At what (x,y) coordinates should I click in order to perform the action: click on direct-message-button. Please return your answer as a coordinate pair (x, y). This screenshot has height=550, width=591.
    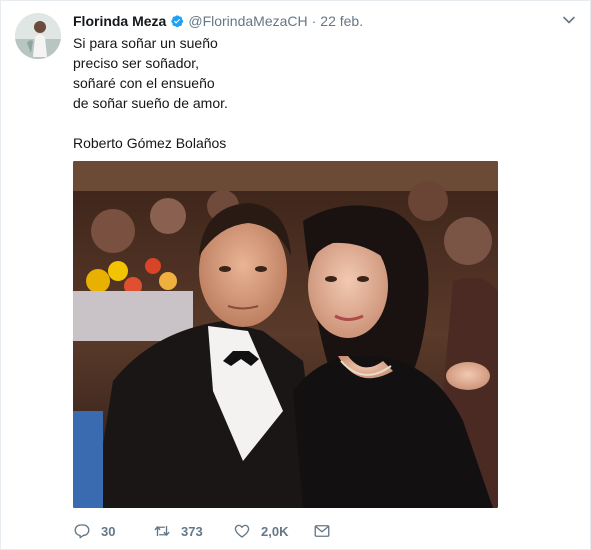
    Looking at the image, I should click on (322, 531).